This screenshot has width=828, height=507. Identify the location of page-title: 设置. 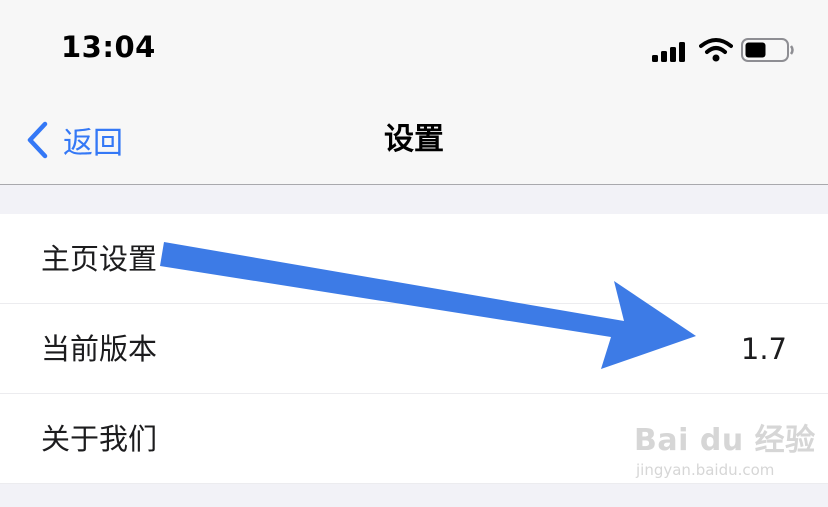
(414, 139).